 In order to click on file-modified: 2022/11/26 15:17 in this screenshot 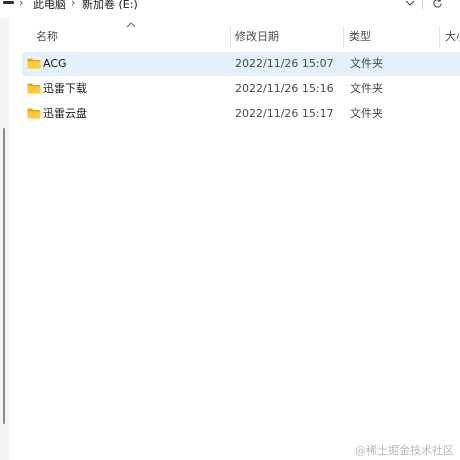, I will do `click(284, 113)`.